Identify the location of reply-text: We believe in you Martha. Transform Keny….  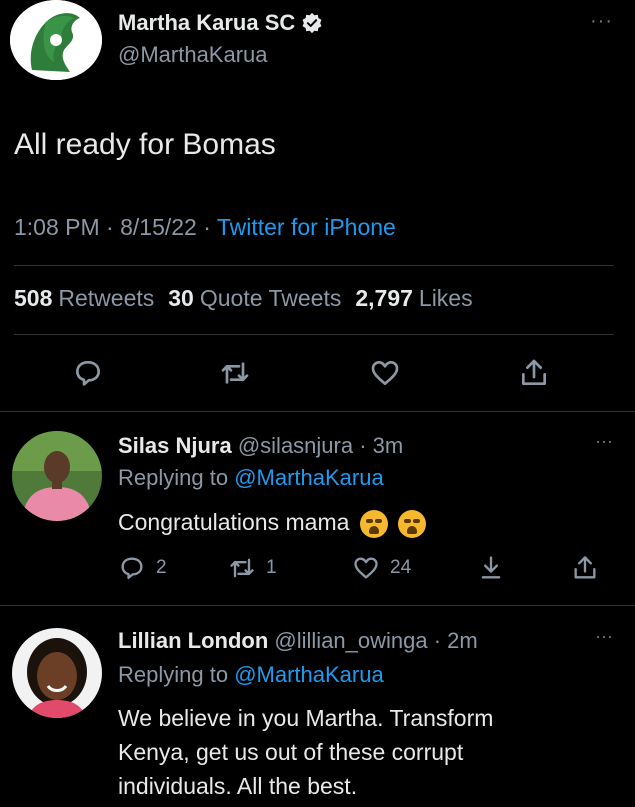
(306, 752).